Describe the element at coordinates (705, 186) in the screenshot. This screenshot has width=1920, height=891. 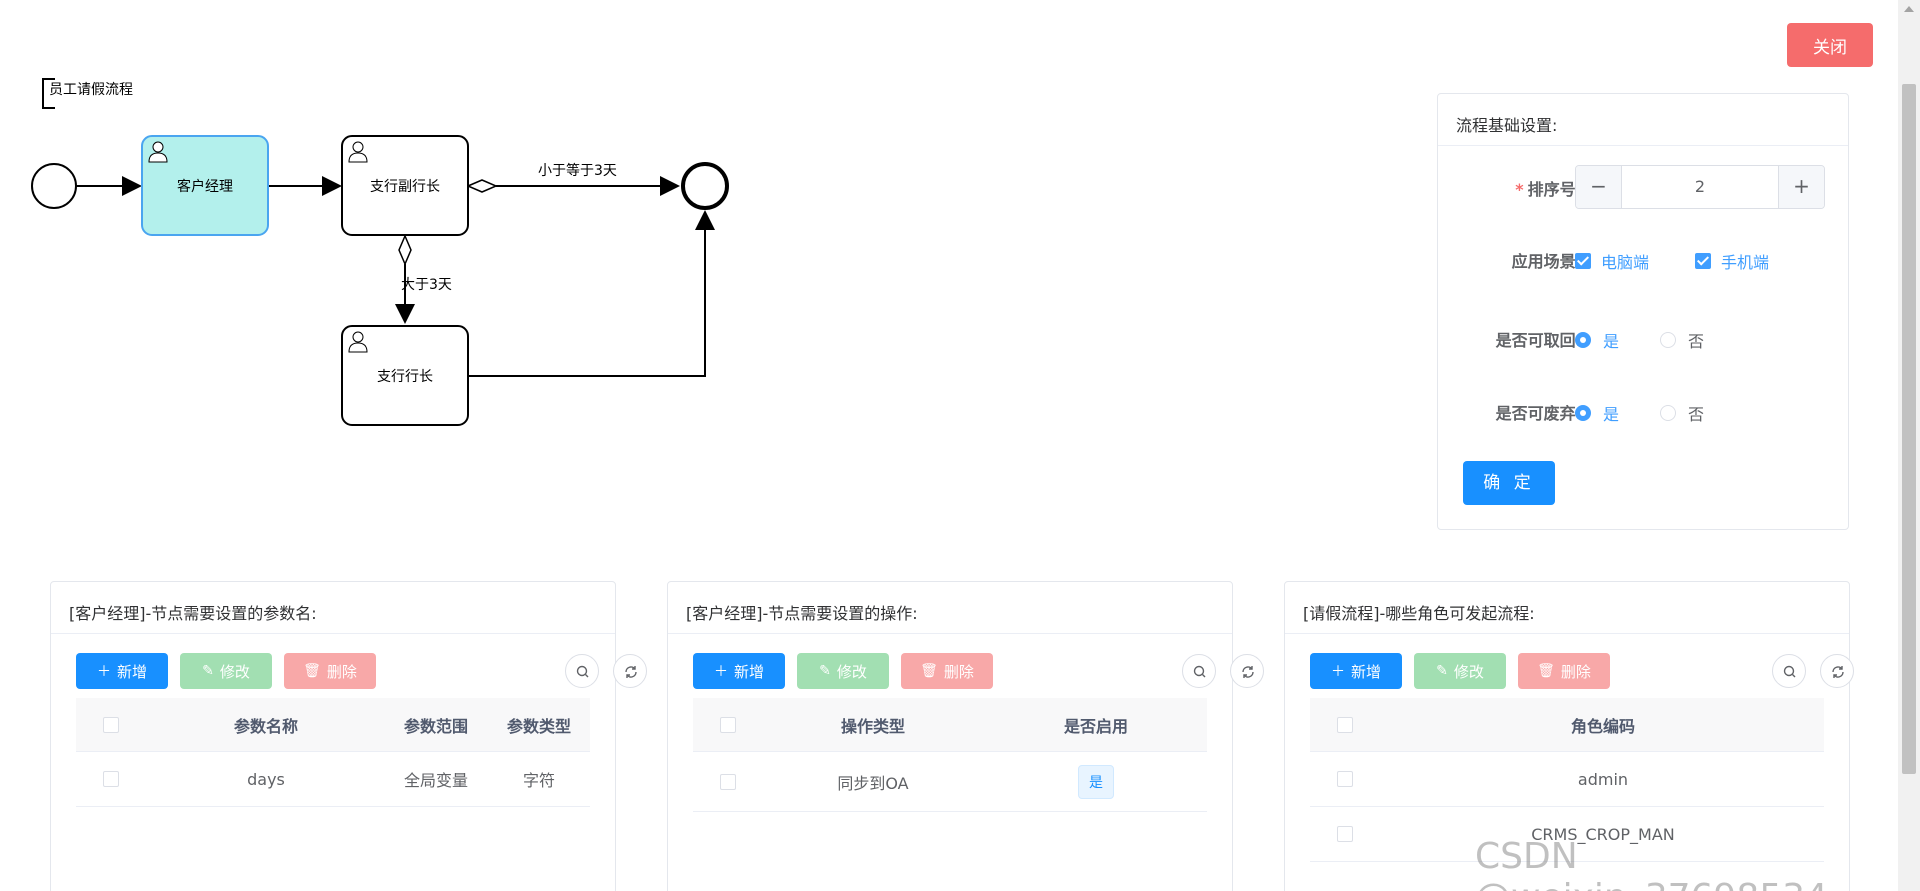
I see `end-event` at that location.